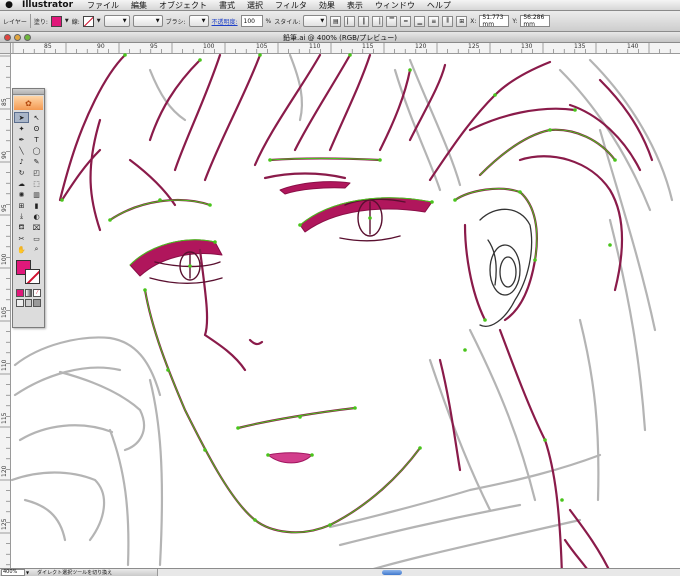 The width and height of the screenshot is (680, 576). What do you see at coordinates (36, 216) in the screenshot?
I see `blend-tool-icon: ◐` at bounding box center [36, 216].